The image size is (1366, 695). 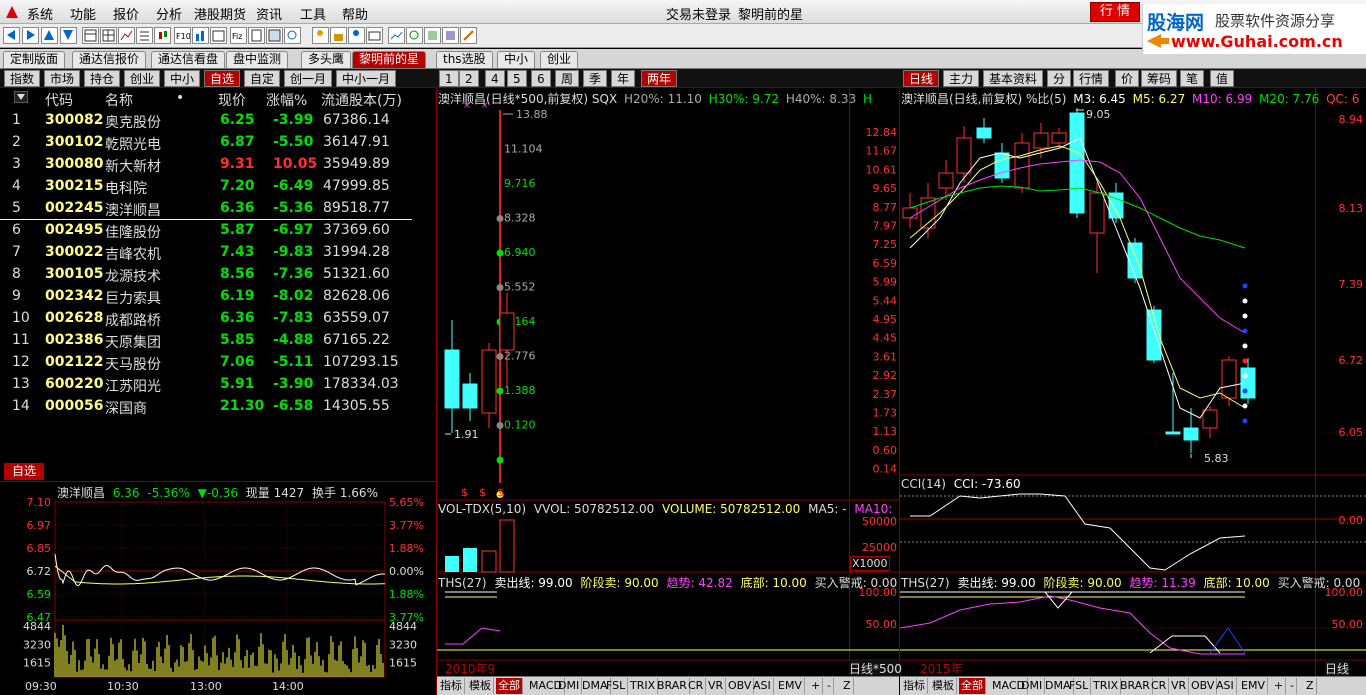 I want to click on window-icon, so click(x=274, y=35).